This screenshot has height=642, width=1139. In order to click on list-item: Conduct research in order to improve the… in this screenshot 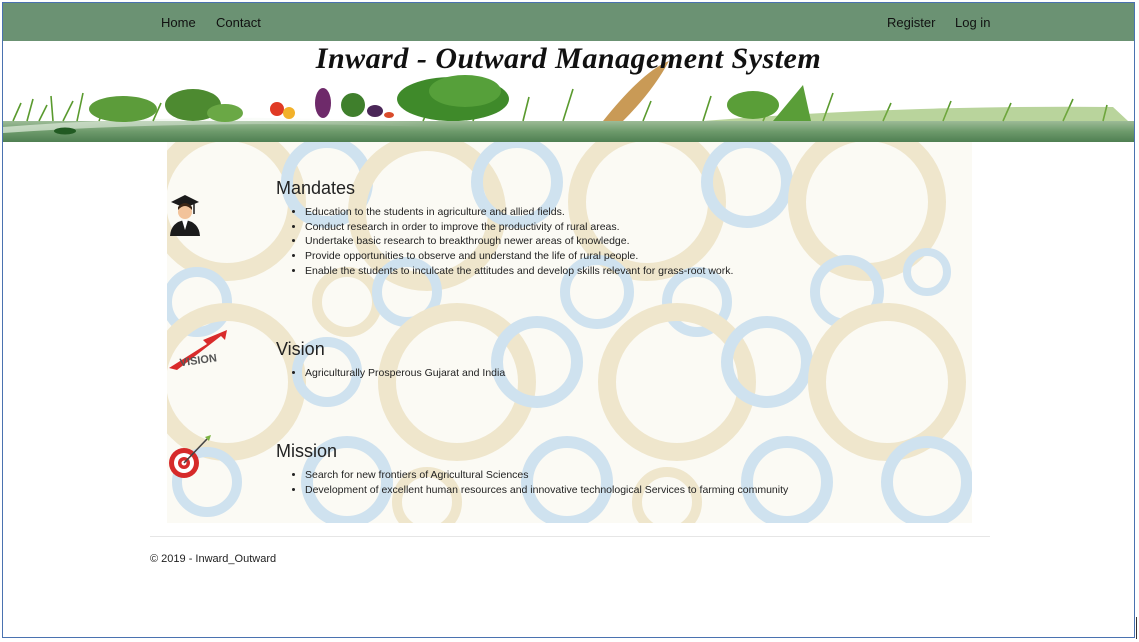, I will do `click(519, 227)`.